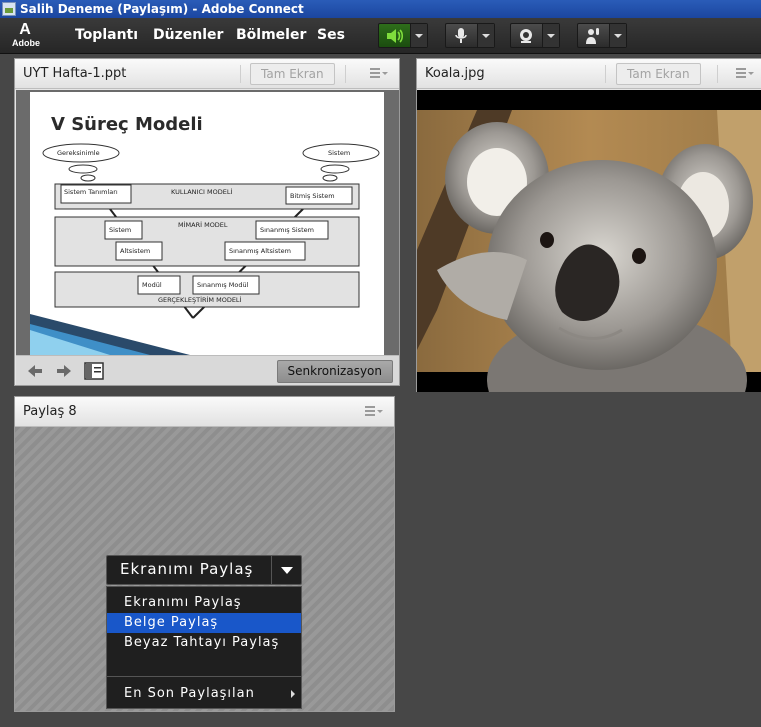 This screenshot has height=727, width=761. Describe the element at coordinates (526, 35) in the screenshot. I see `webcam-icon` at that location.